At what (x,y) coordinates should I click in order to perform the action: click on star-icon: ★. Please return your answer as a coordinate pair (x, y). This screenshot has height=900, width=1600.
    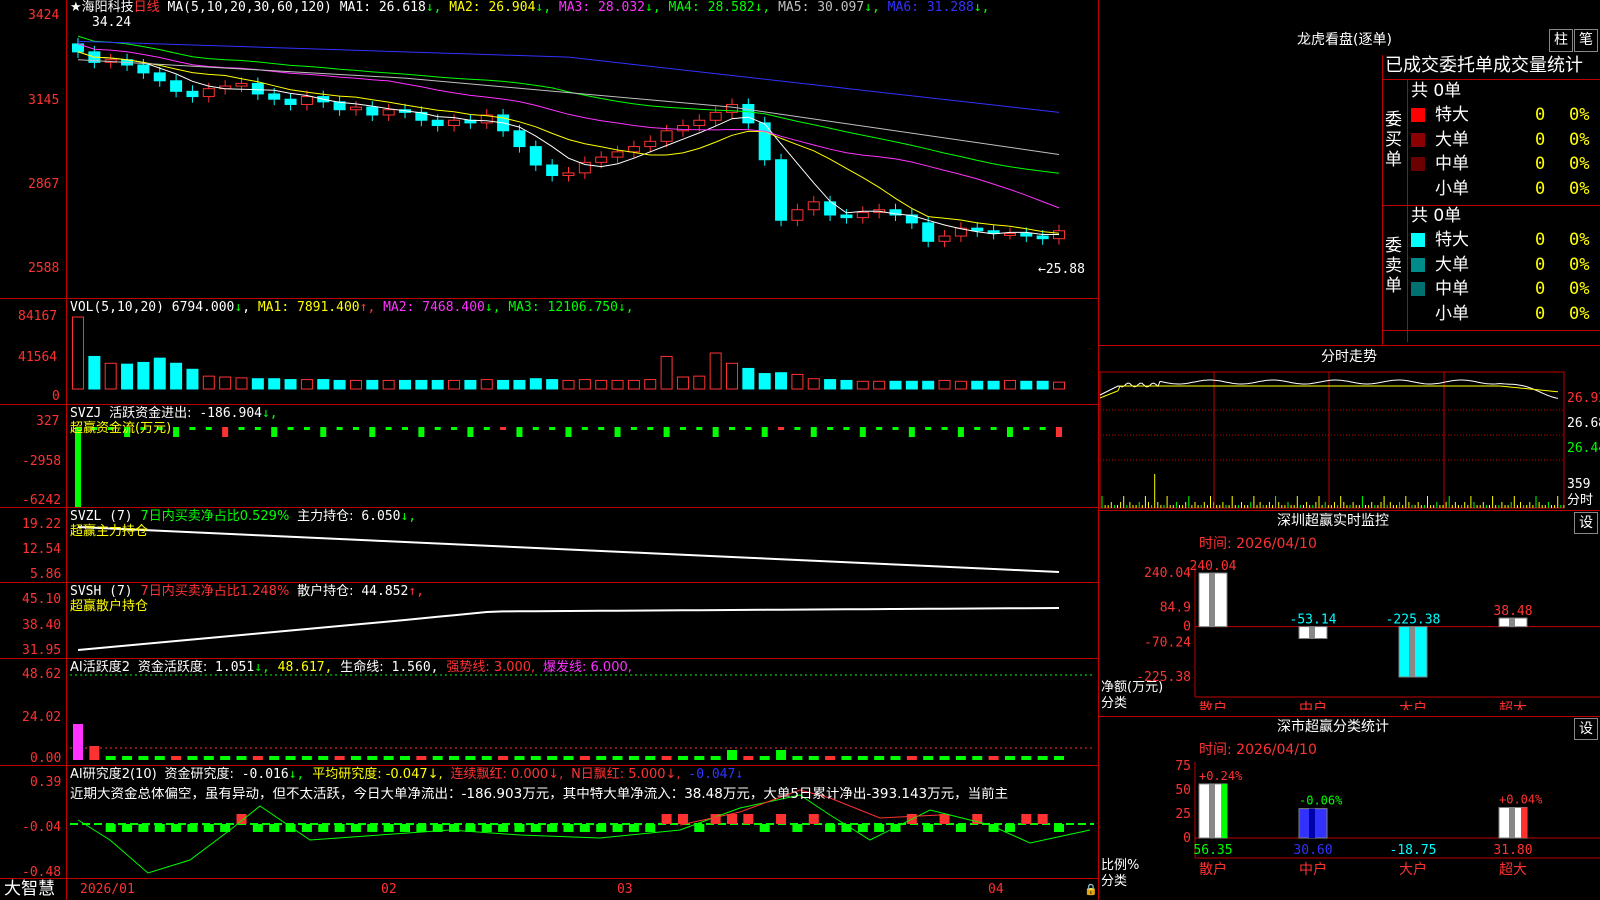
    Looking at the image, I should click on (76, 7).